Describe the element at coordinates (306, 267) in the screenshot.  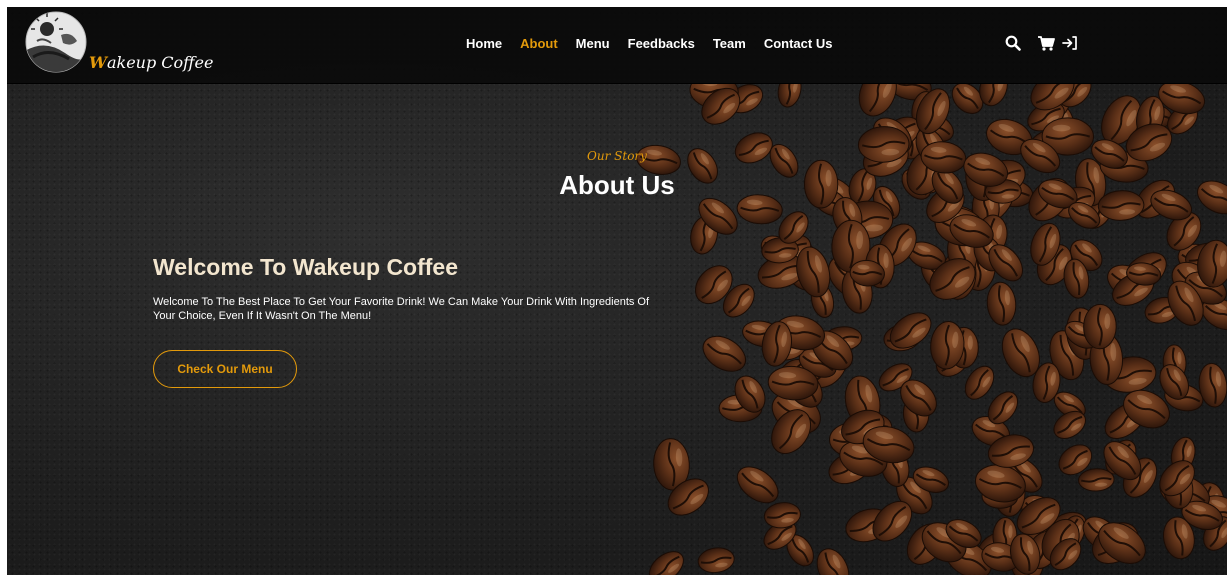
I see `welcome-heading: Welcome To Wakeup Coffee` at that location.